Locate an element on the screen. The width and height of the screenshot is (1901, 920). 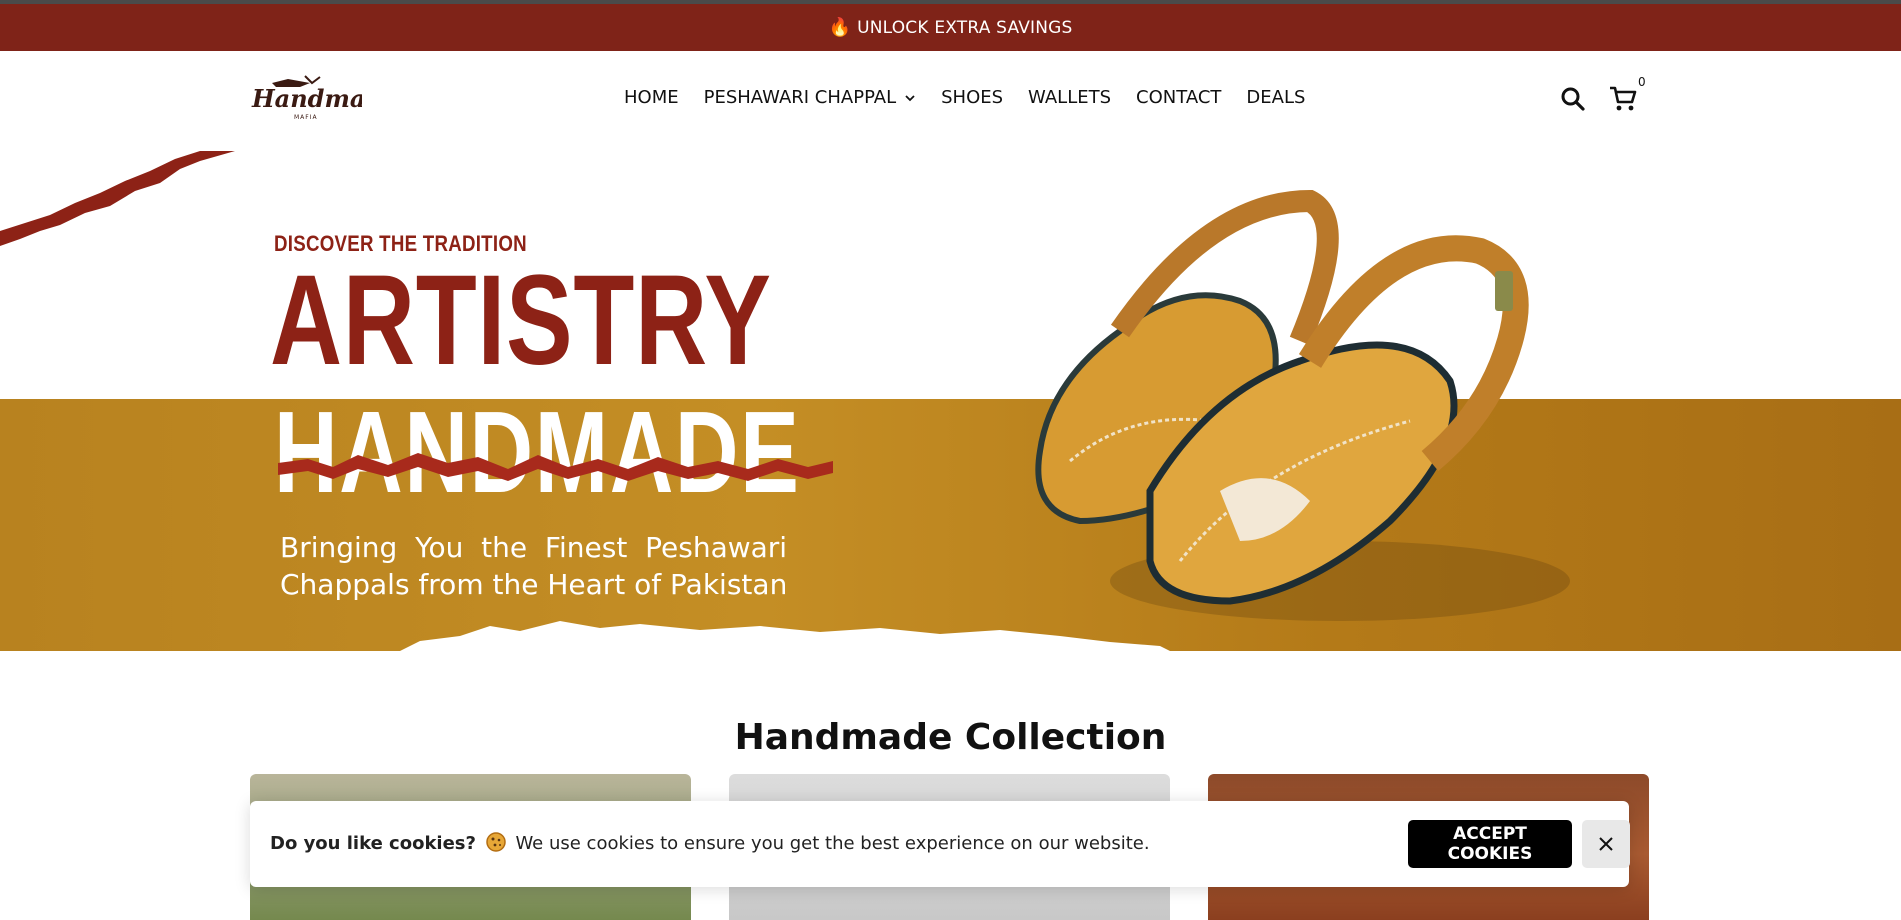
nav-home: HOME is located at coordinates (651, 97).